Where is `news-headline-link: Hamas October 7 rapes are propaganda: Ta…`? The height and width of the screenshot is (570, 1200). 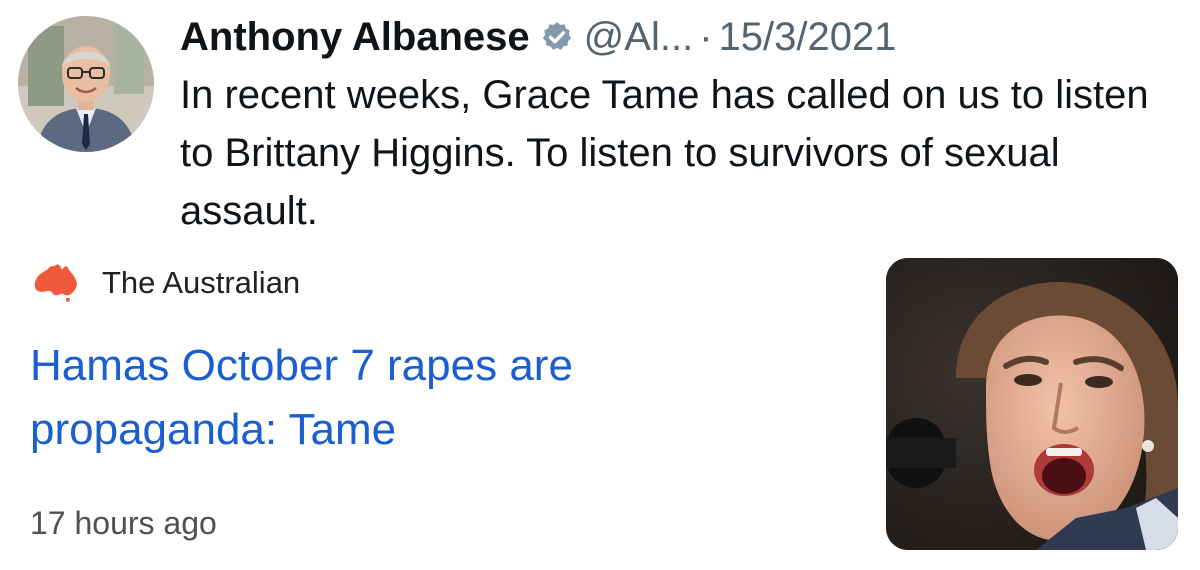
news-headline-link: Hamas October 7 rapes are propaganda: Ta… is located at coordinates (410, 398).